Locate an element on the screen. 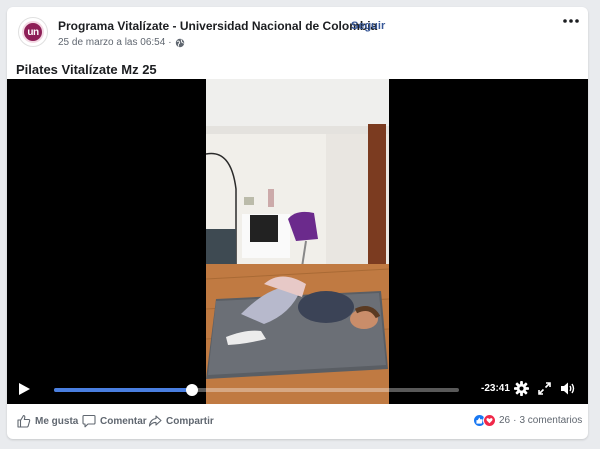 The image size is (600, 449). play-icon is located at coordinates (24, 389).